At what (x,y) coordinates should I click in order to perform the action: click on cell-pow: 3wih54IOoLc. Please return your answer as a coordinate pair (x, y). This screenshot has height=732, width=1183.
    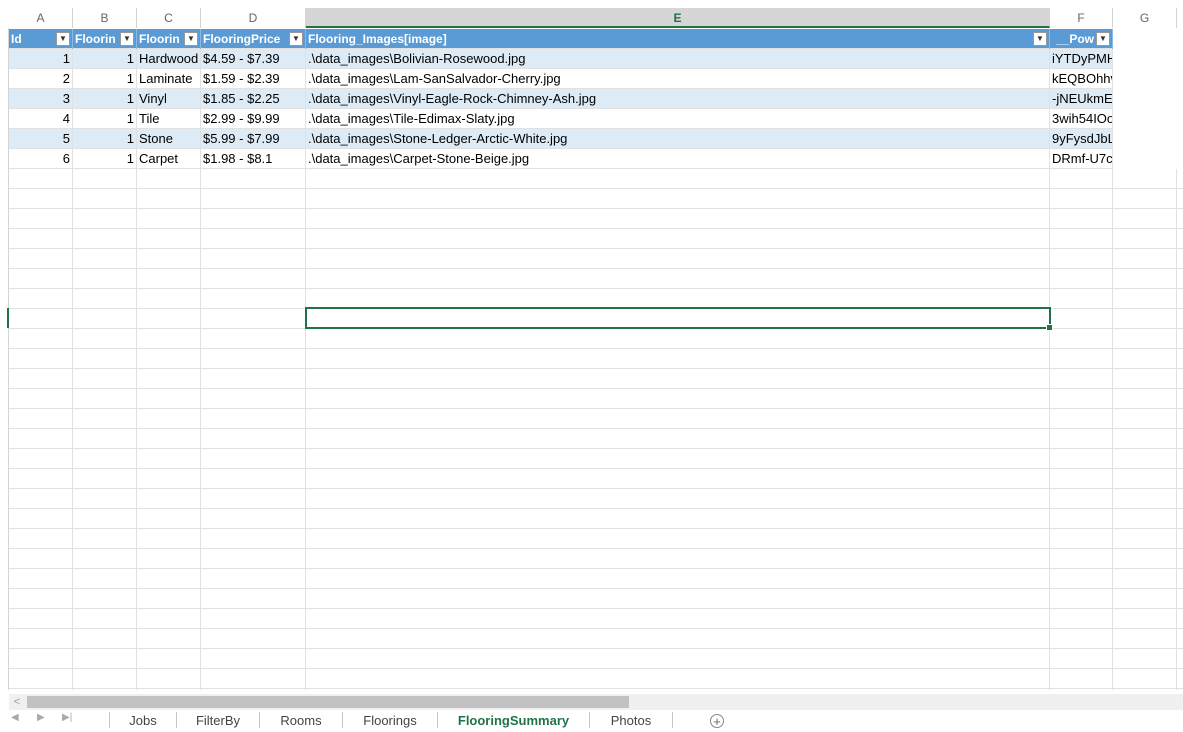
    Looking at the image, I should click on (1081, 119).